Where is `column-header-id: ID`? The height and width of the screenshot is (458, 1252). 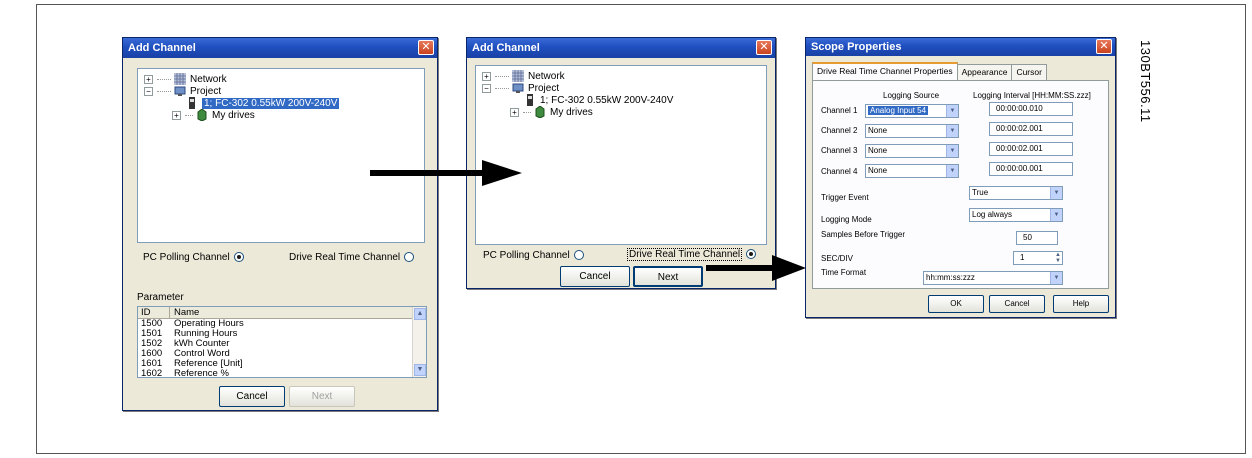 column-header-id: ID is located at coordinates (154, 312).